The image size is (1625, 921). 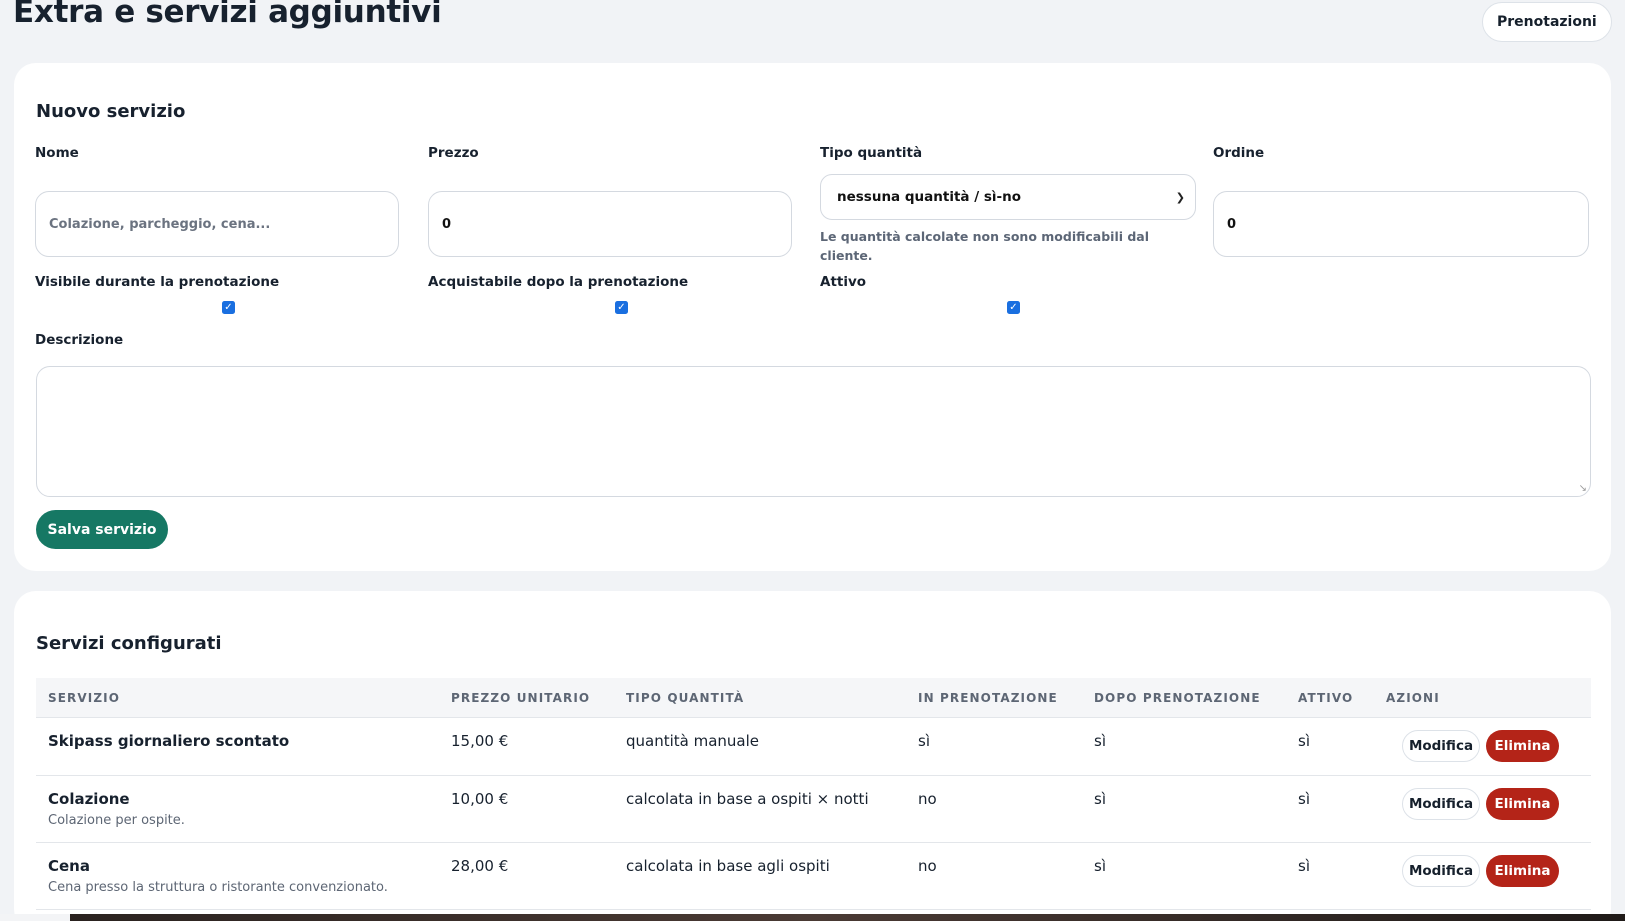 What do you see at coordinates (871, 153) in the screenshot?
I see `qty-type-label: Tipo quantità` at bounding box center [871, 153].